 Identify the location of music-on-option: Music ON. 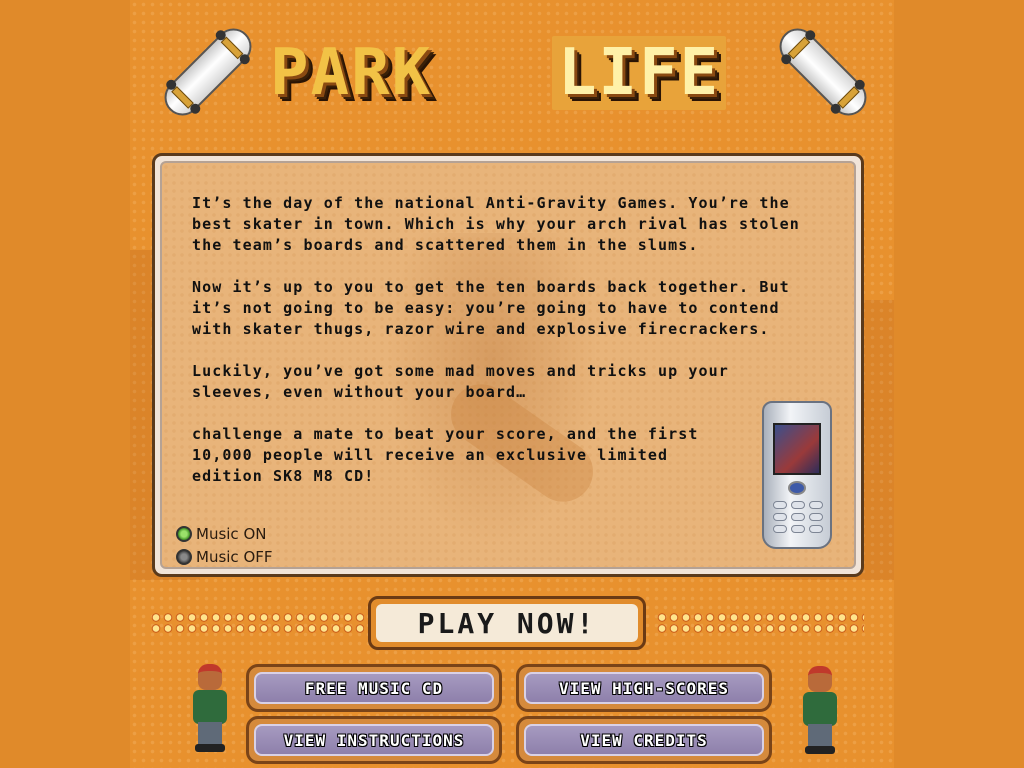
(221, 534).